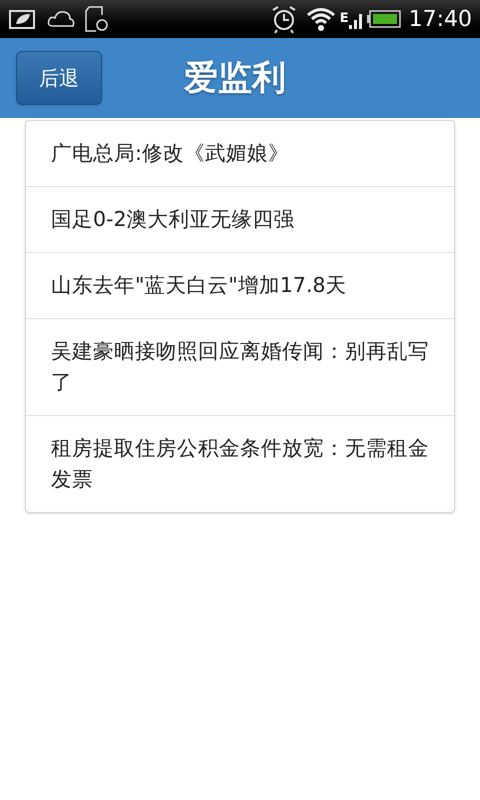 This screenshot has height=800, width=480. I want to click on clock-time: 17:40, so click(440, 20).